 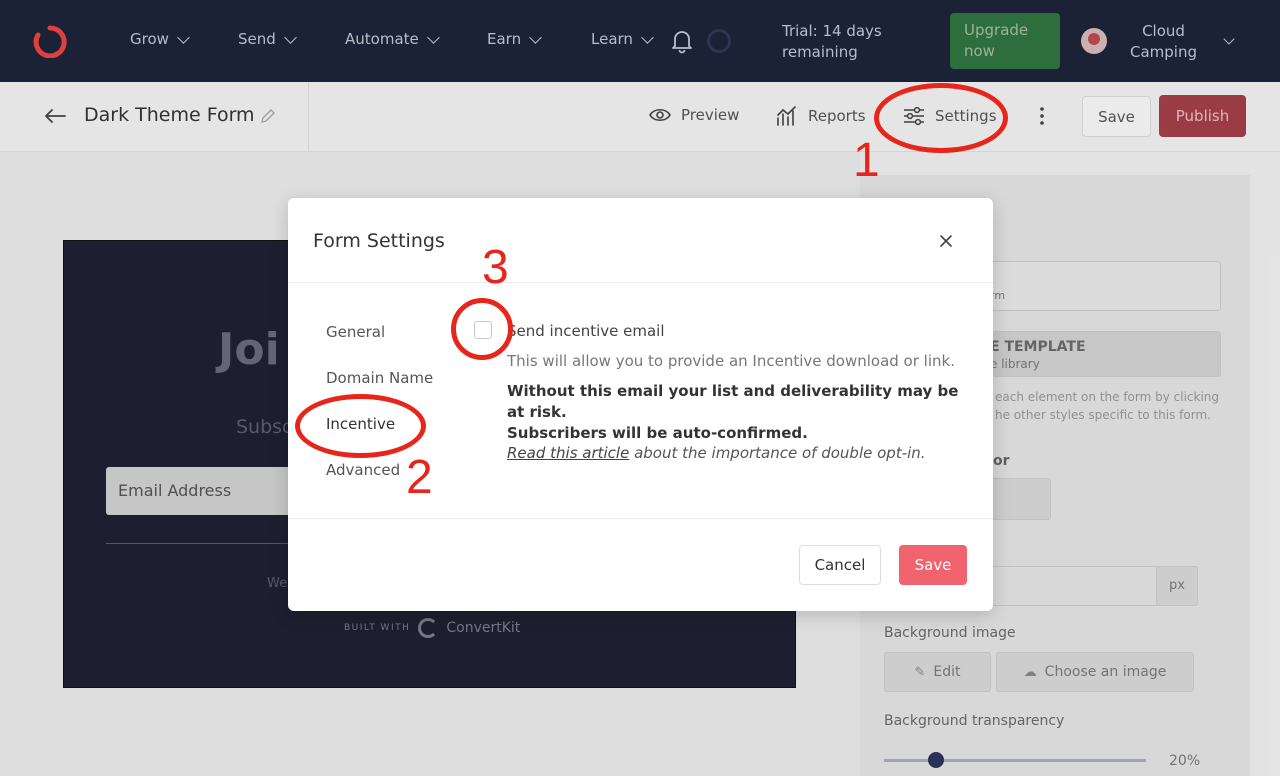 What do you see at coordinates (1094, 41) in the screenshot?
I see `avatar` at bounding box center [1094, 41].